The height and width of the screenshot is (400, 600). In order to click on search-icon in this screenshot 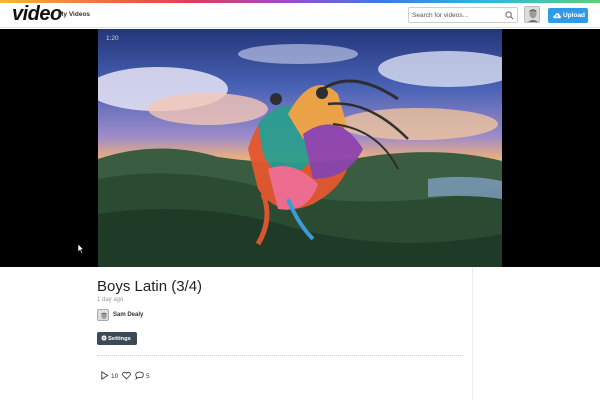, I will do `click(509, 15)`.